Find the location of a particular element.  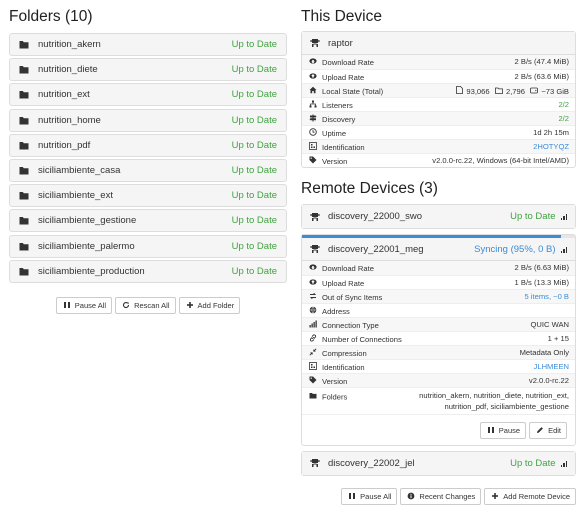

folder-row: nutrition_home Up to Date is located at coordinates (148, 120).